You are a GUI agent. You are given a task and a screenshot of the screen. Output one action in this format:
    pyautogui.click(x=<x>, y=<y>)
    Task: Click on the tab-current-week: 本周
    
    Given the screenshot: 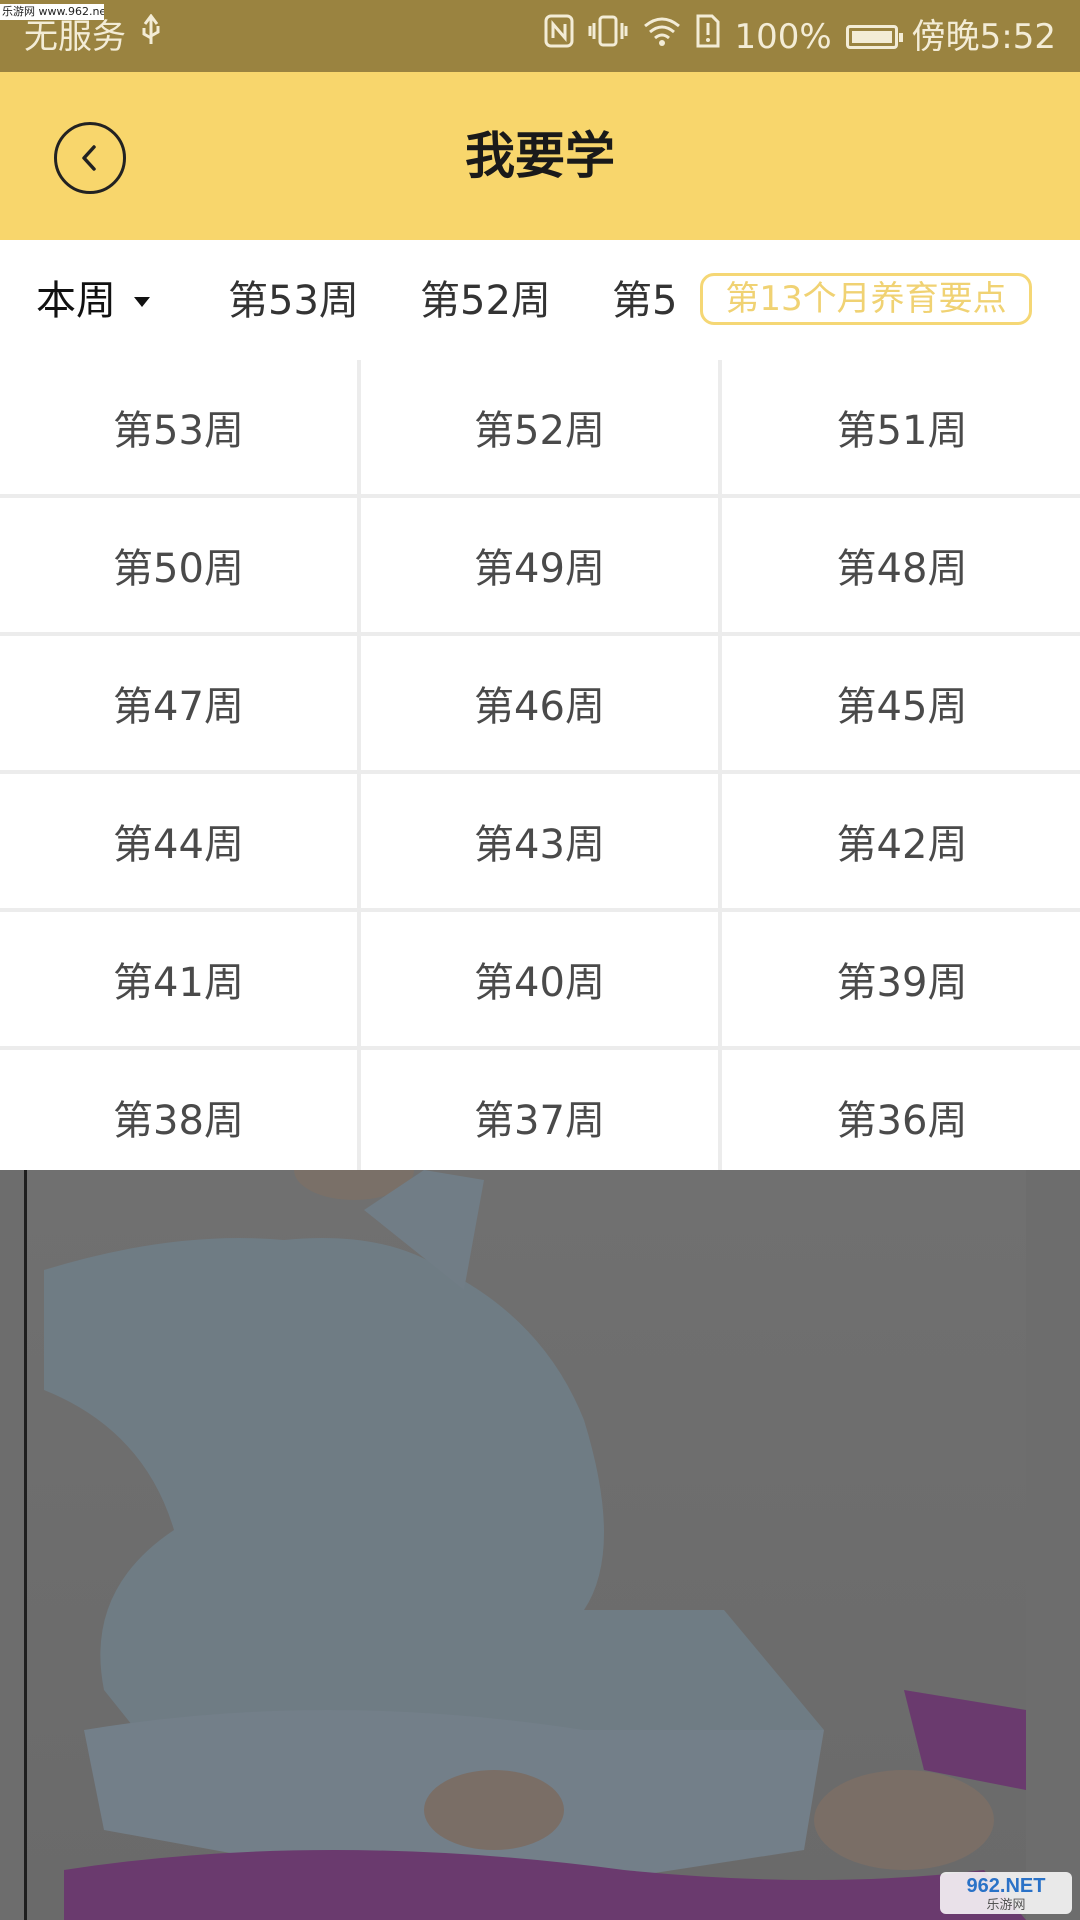 What is the action you would take?
    pyautogui.click(x=93, y=301)
    